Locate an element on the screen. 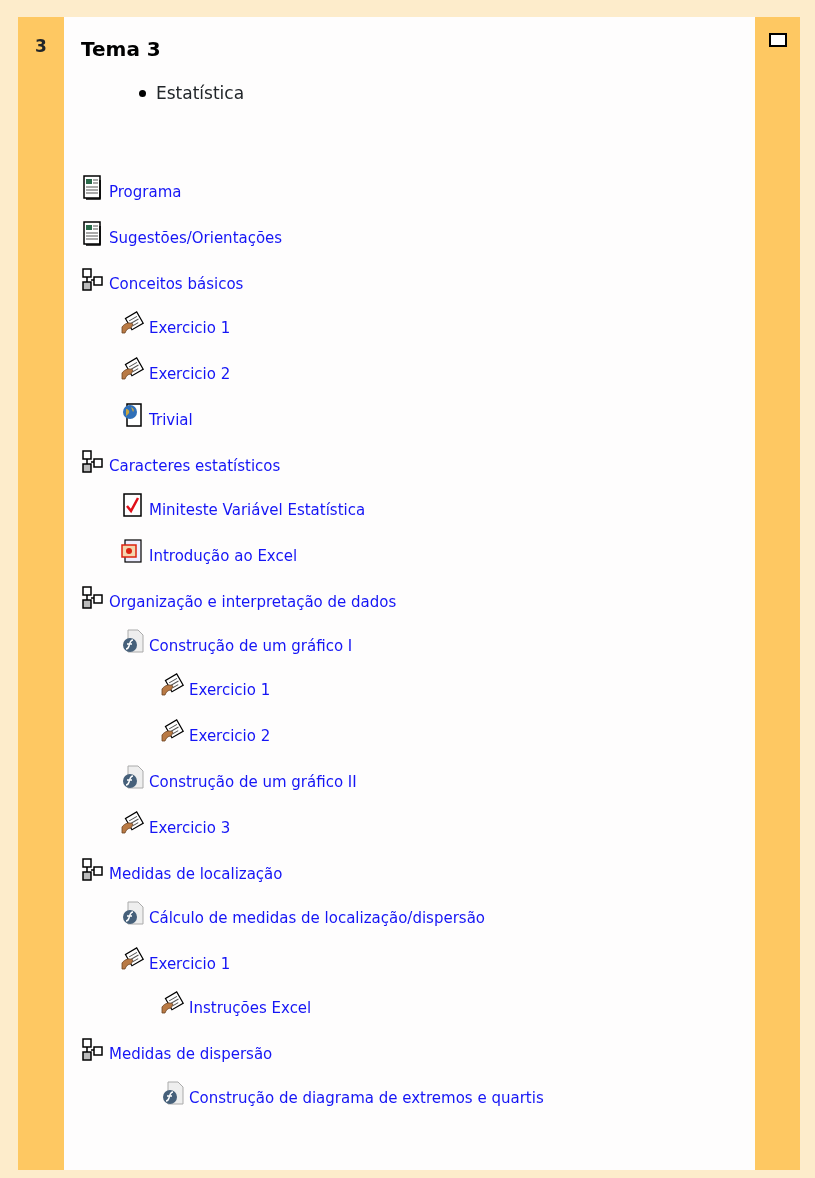 Image resolution: width=815 pixels, height=1178 pixels. checkmark-page-icon is located at coordinates (133, 505).